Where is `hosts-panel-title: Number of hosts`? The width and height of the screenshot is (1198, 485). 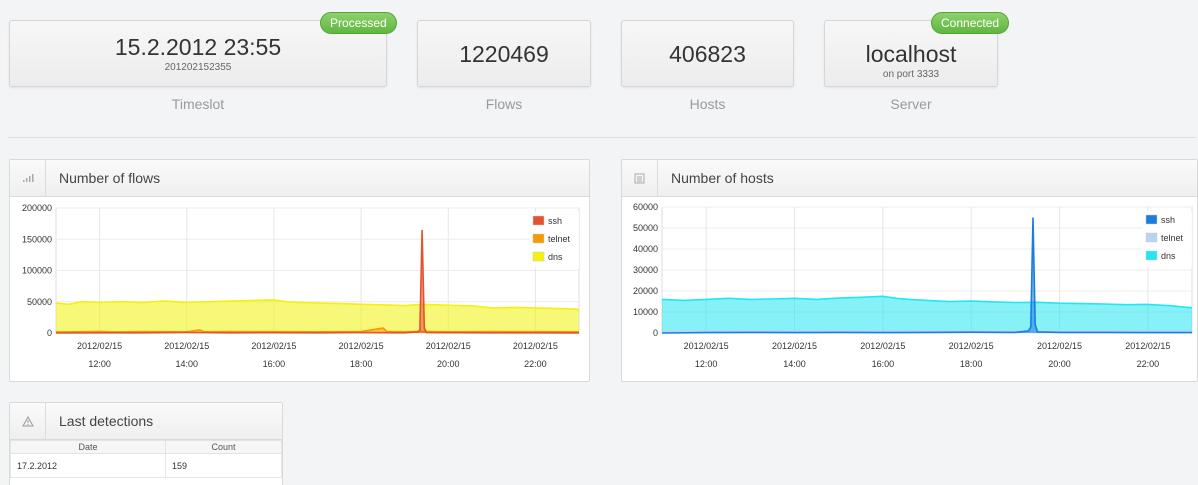 hosts-panel-title: Number of hosts is located at coordinates (722, 178).